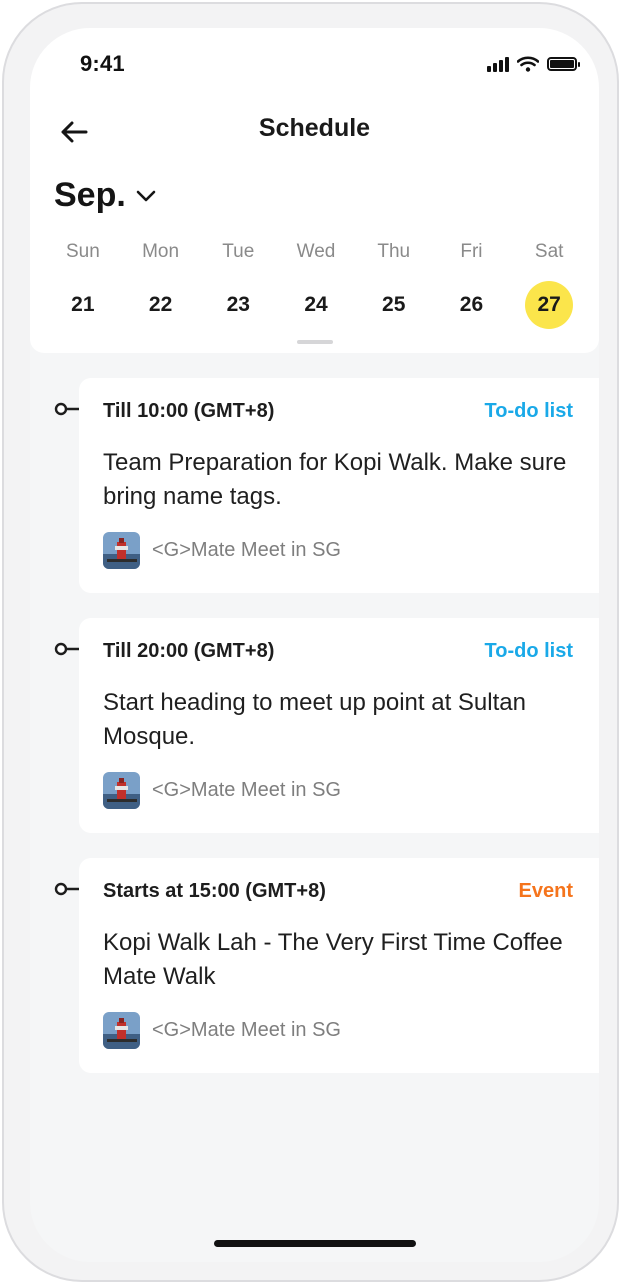 The height and width of the screenshot is (1284, 621). I want to click on signal-icon, so click(498, 64).